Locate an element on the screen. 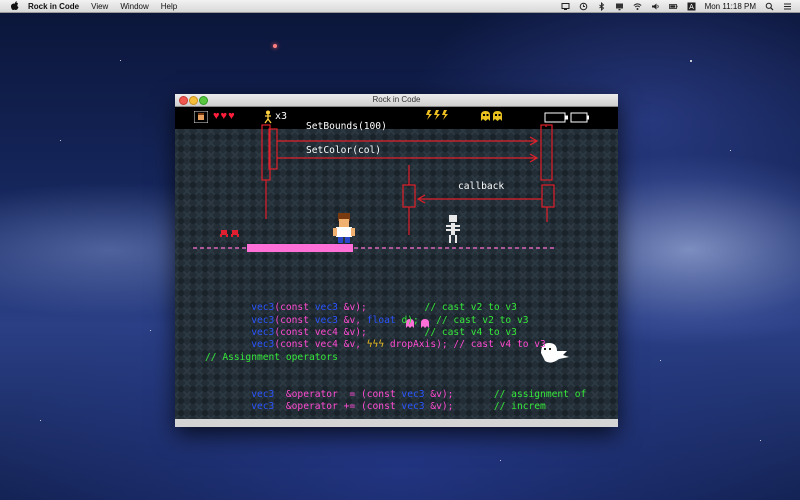 The image size is (800, 500). menu-view: View is located at coordinates (99, 6).